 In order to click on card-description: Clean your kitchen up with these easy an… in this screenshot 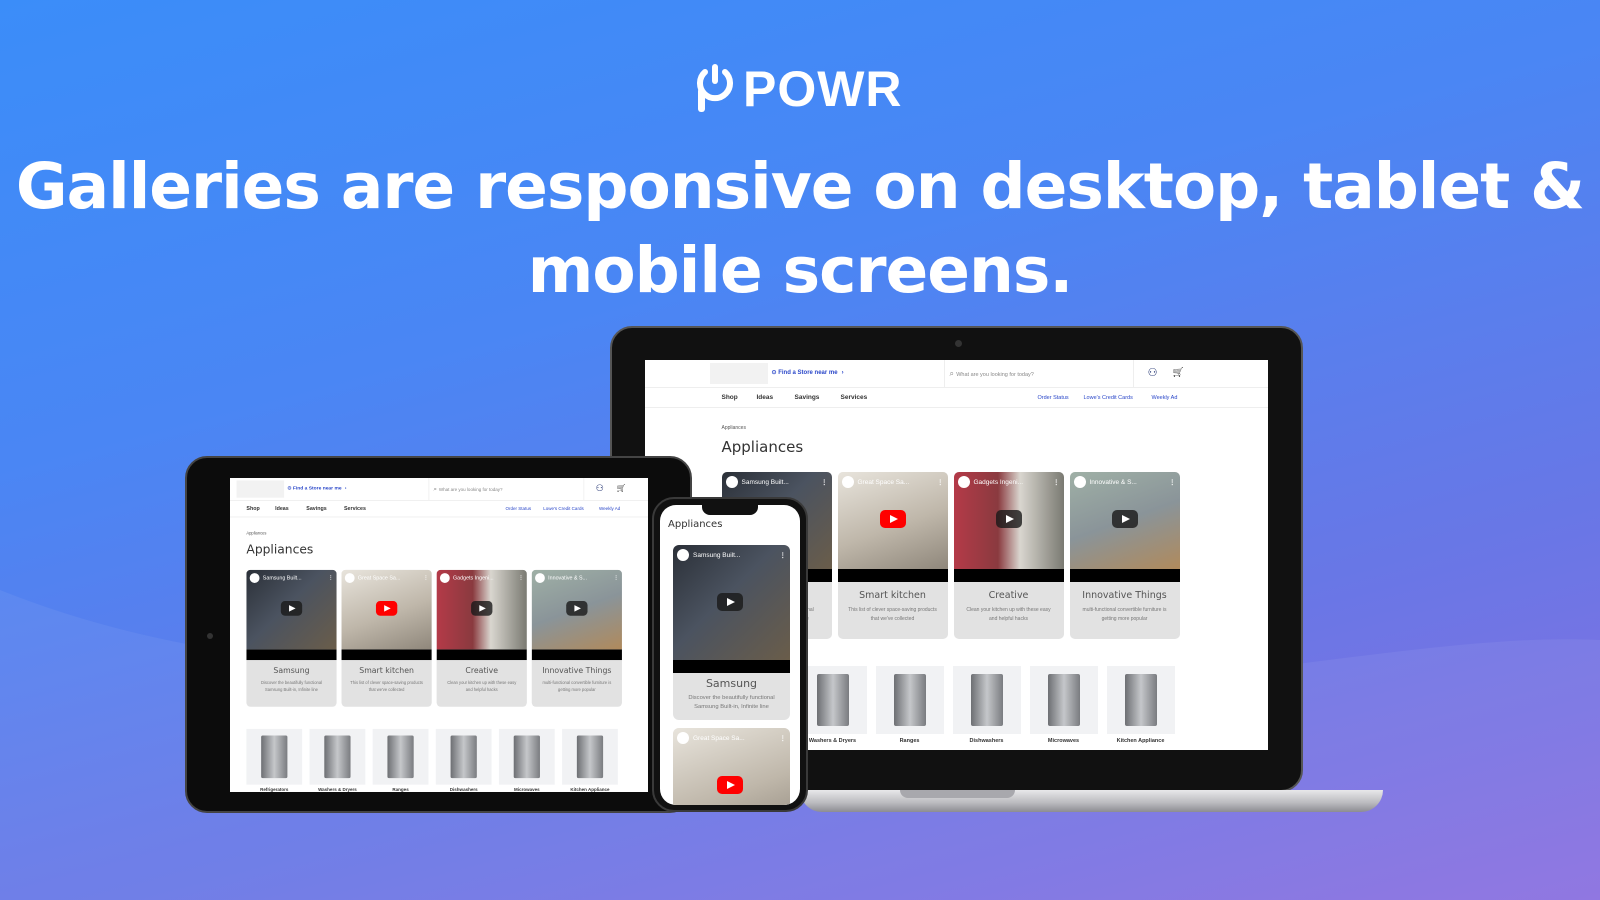, I will do `click(482, 686)`.